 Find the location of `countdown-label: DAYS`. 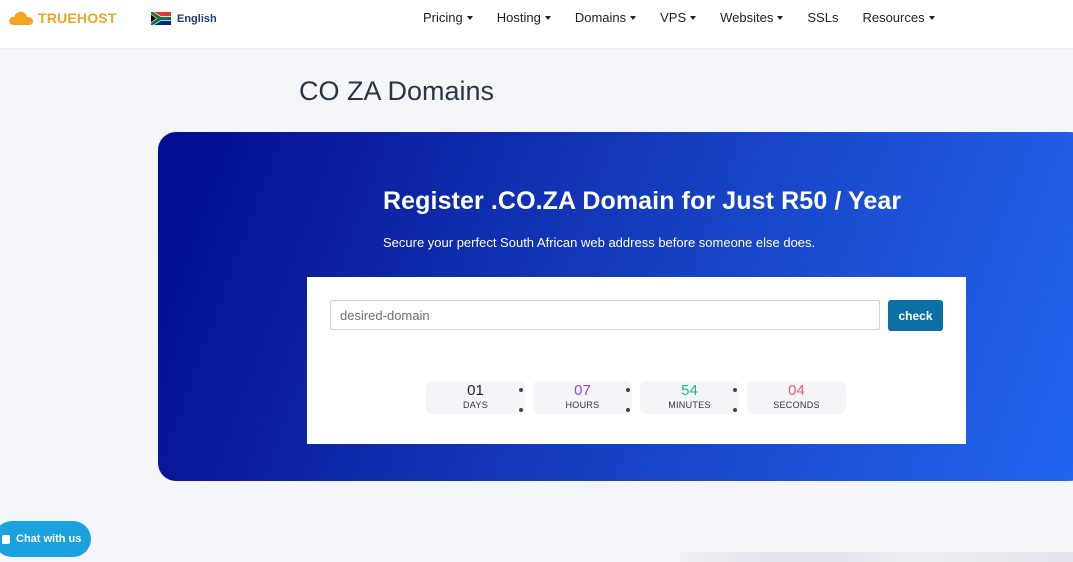

countdown-label: DAYS is located at coordinates (475, 405).